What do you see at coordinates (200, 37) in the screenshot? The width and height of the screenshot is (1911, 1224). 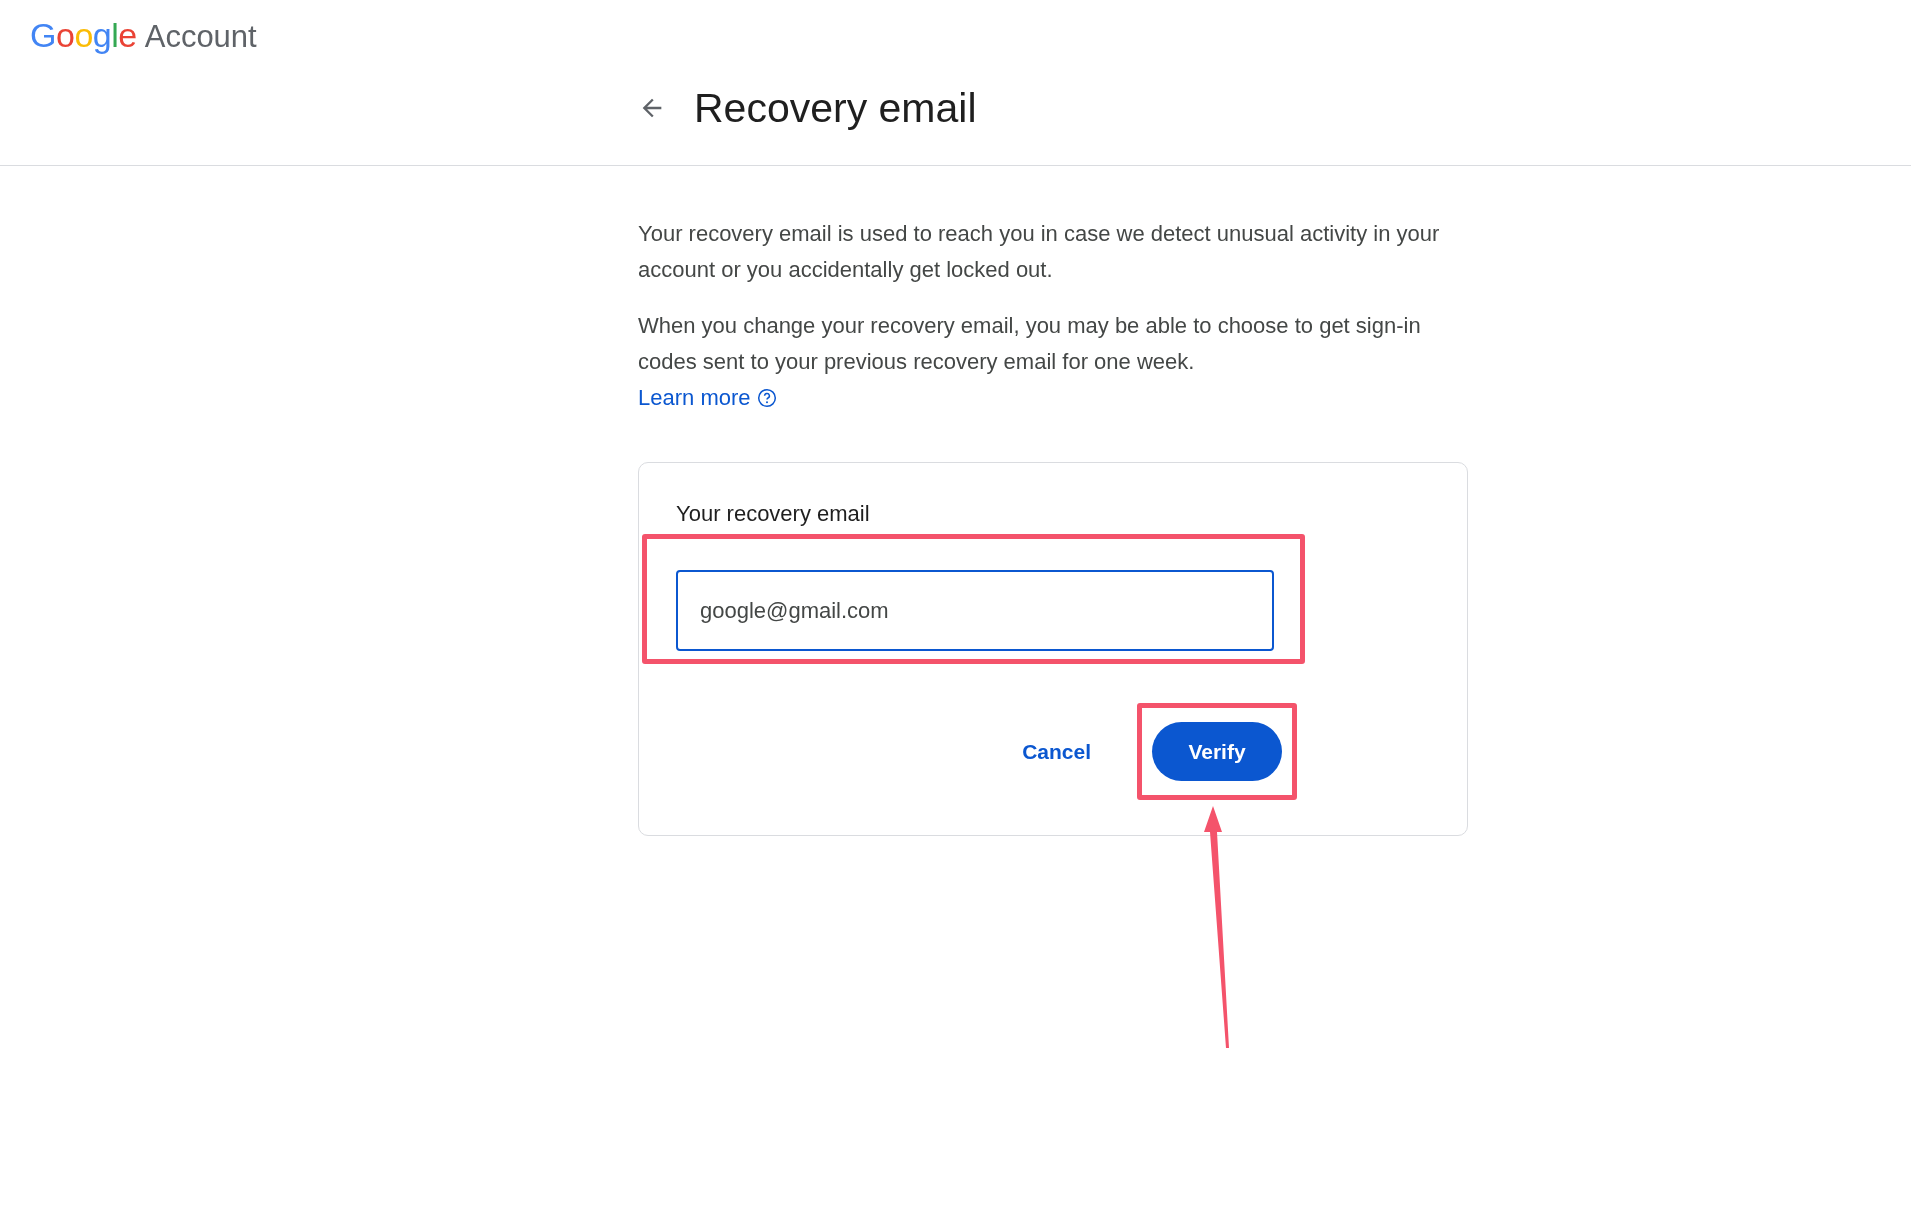 I see `product-name: Account` at bounding box center [200, 37].